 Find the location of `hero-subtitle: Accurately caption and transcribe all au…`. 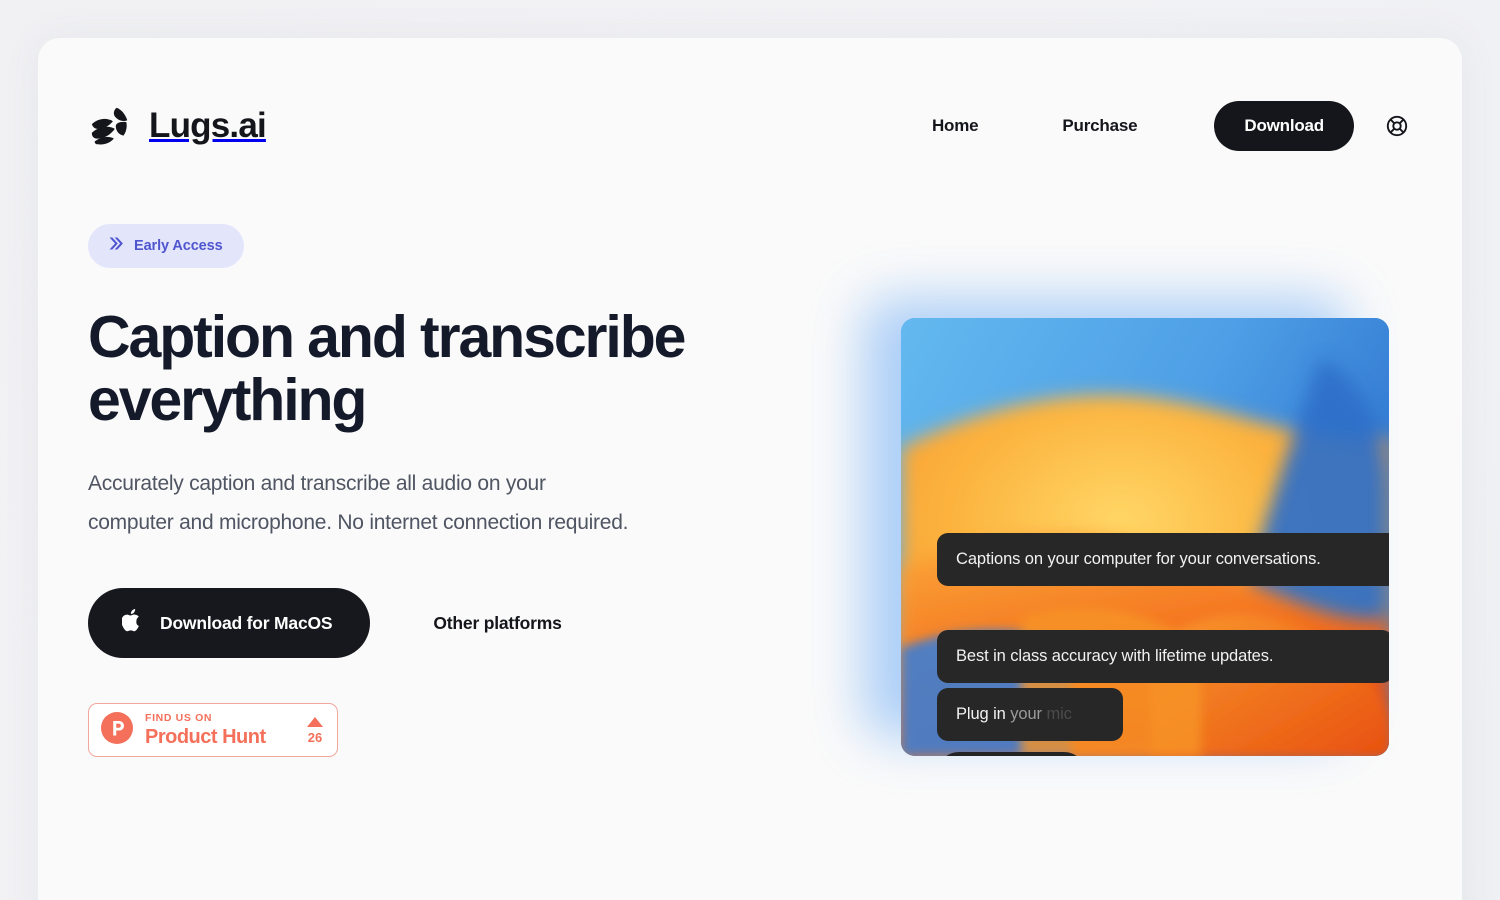

hero-subtitle: Accurately caption and transcribe all au… is located at coordinates (358, 503).